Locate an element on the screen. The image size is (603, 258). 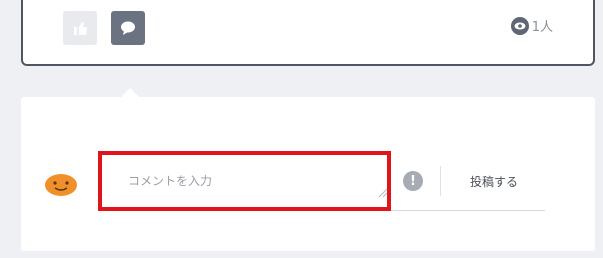
input-underline is located at coordinates (468, 210).